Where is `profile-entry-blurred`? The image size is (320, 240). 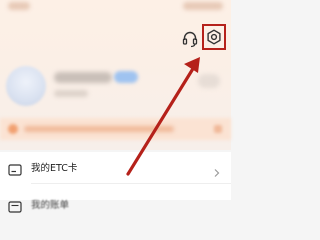 profile-entry-blurred is located at coordinates (209, 81).